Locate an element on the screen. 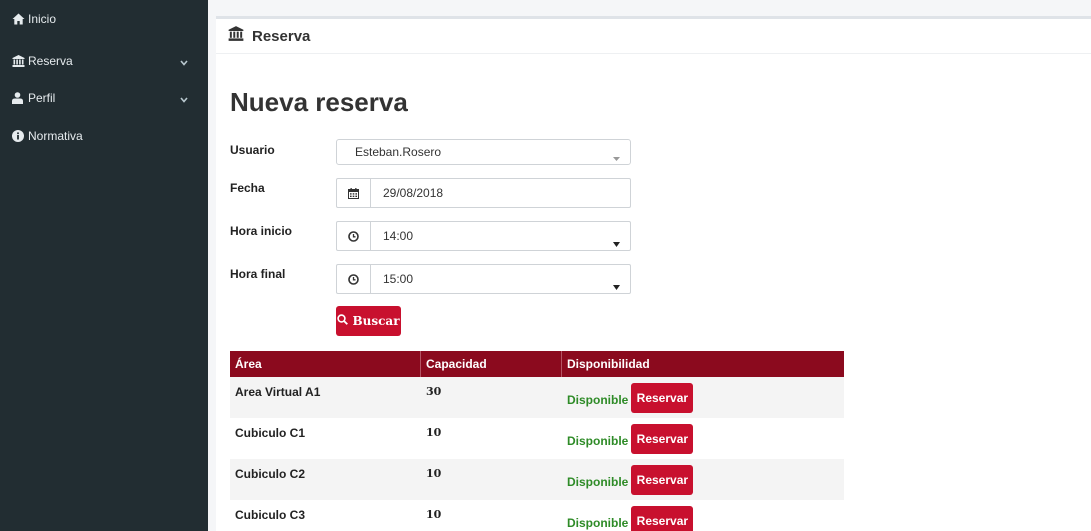  table-row: Cubiculo C3 10 Disponible Reservar is located at coordinates (537, 515).